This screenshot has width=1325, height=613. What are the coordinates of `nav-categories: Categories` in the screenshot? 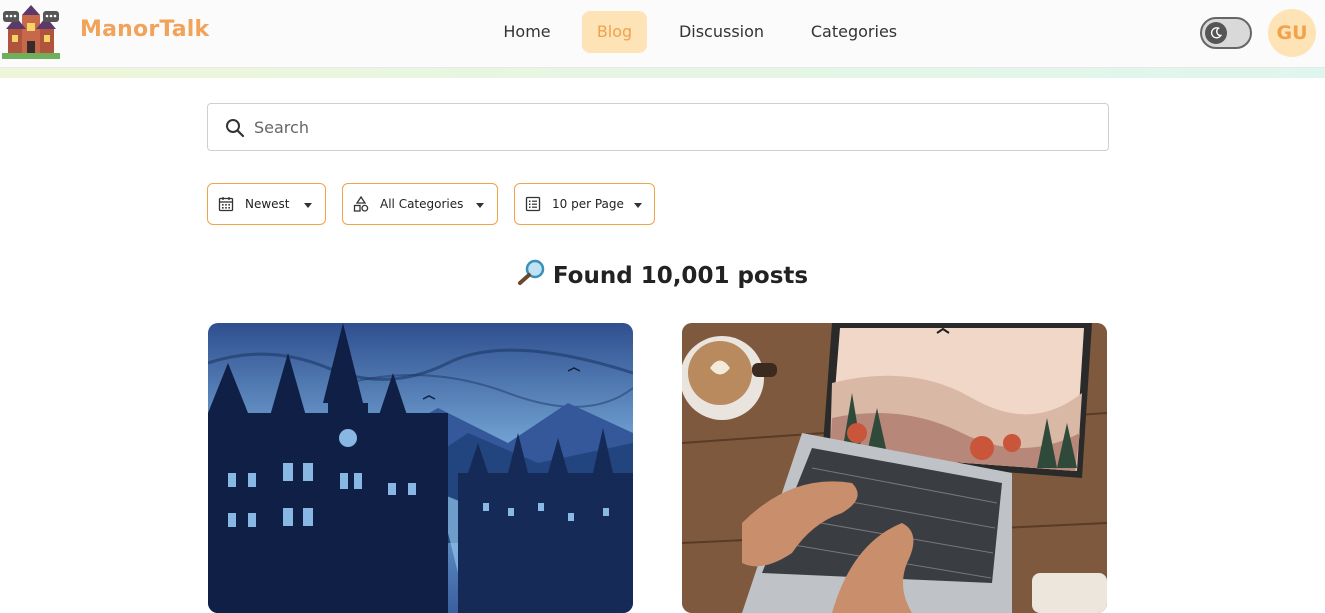 It's located at (854, 32).